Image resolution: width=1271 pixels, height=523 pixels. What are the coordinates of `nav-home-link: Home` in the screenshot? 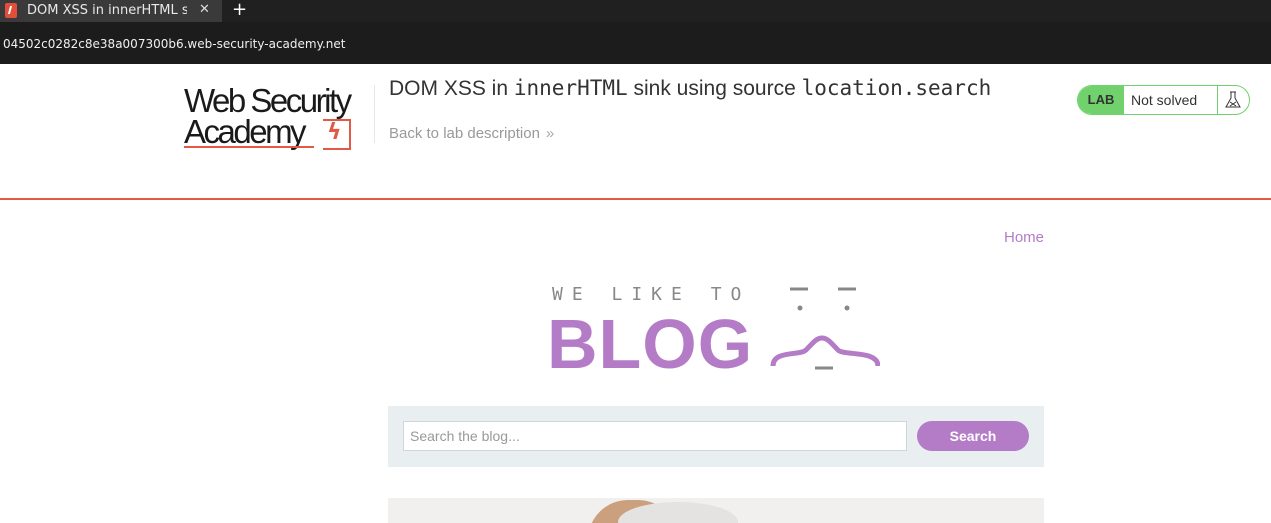 It's located at (1024, 237).